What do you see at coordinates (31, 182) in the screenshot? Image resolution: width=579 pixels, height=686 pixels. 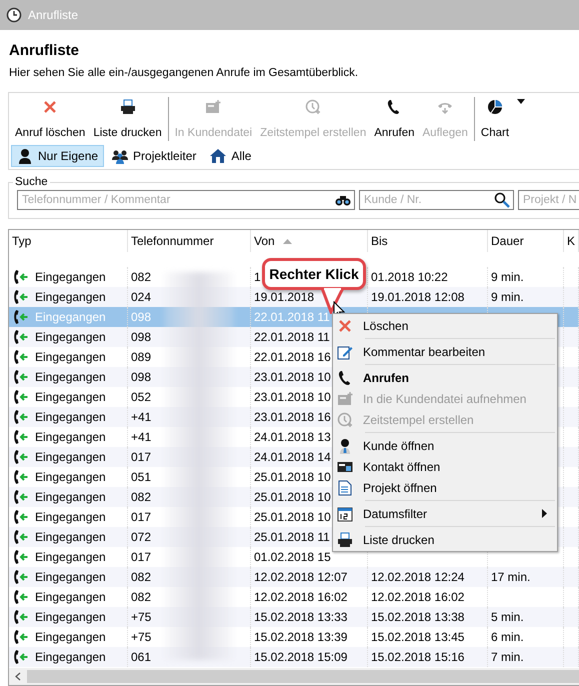 I see `search-label: Suche` at bounding box center [31, 182].